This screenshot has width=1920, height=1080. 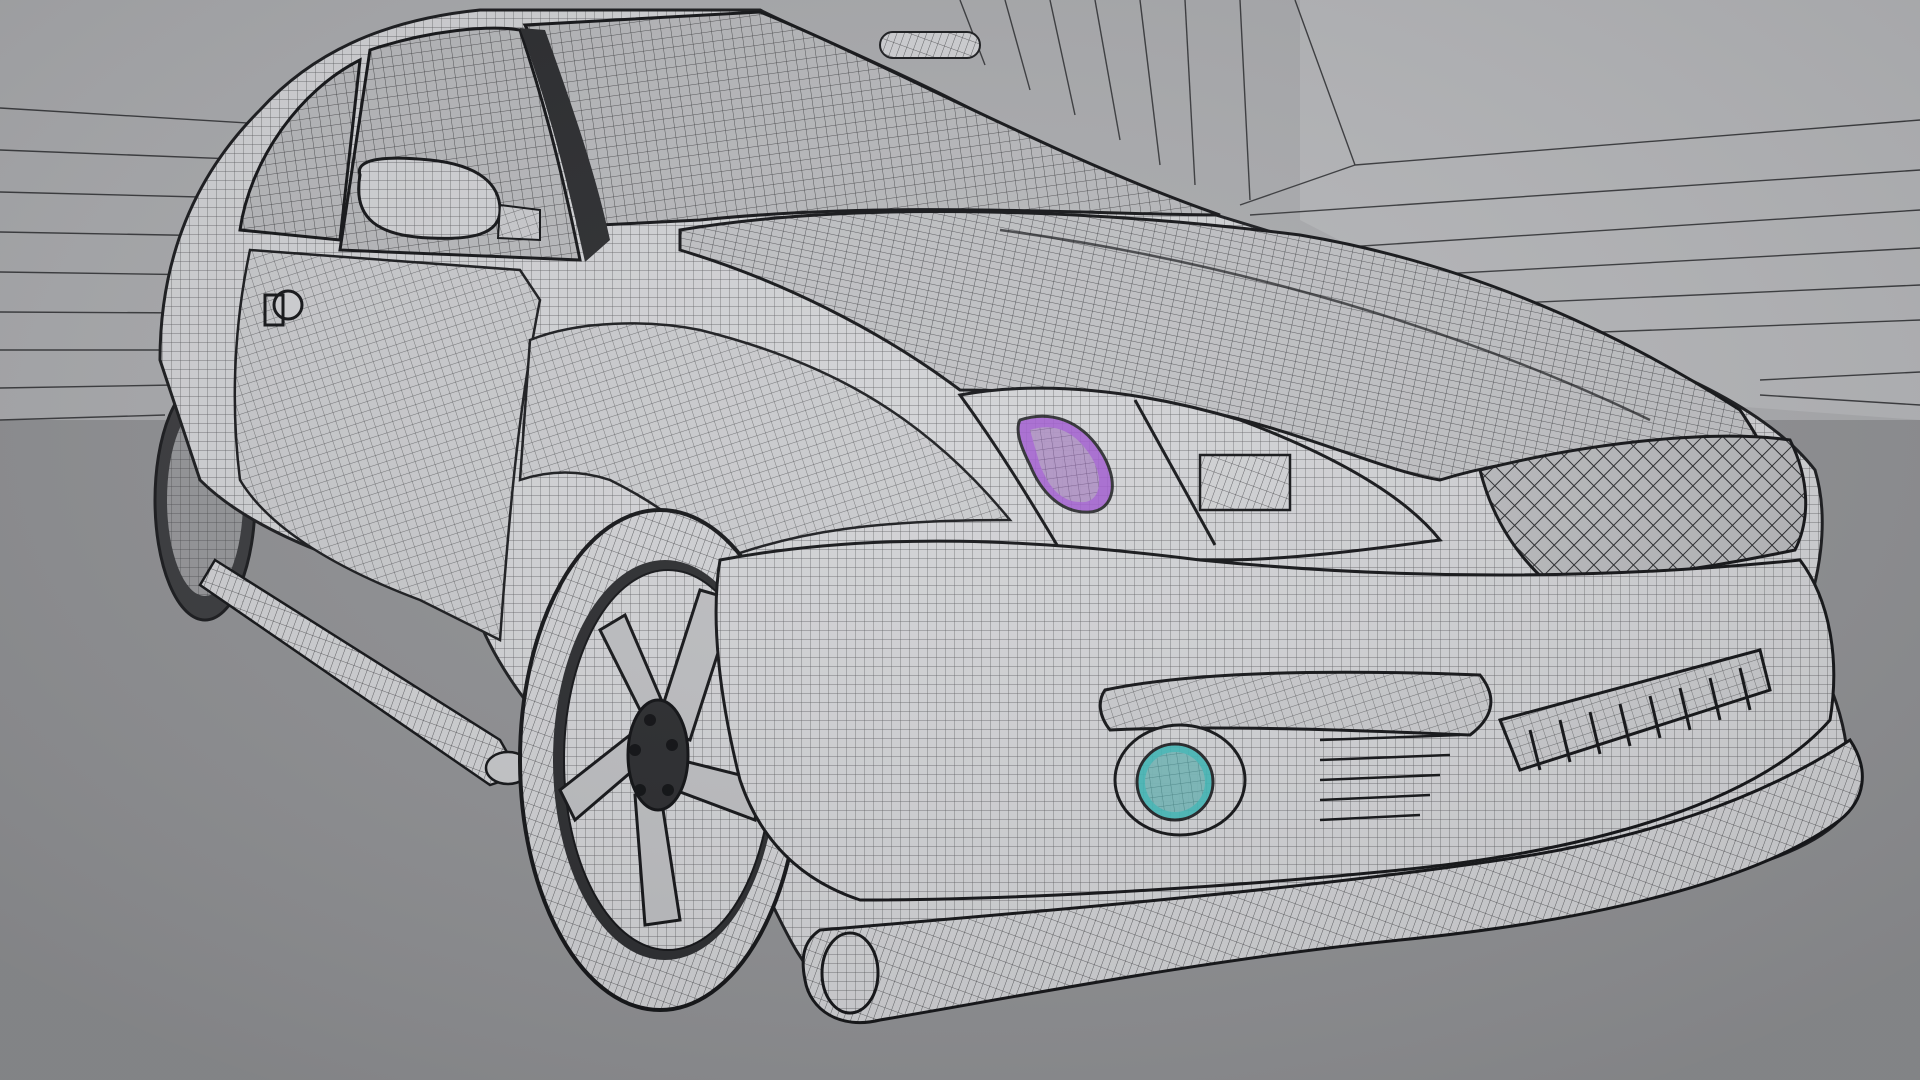 I want to click on roof-rail, so click(x=930, y=45).